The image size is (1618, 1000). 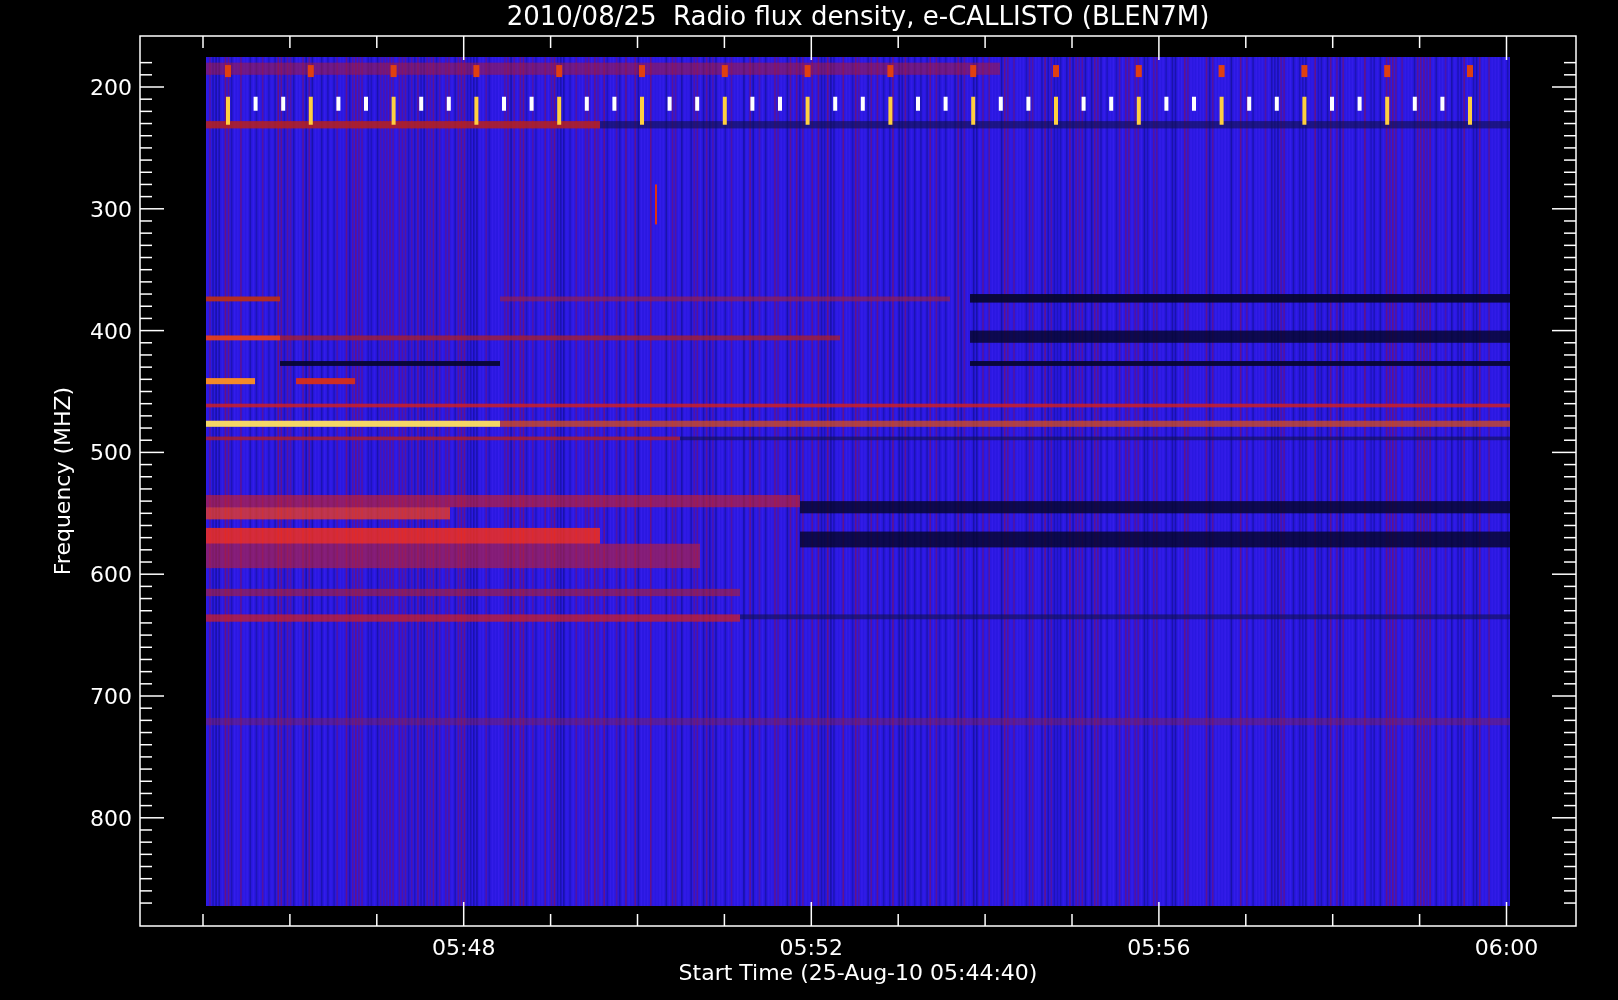 I want to click on chart-title: 2010/08/25 Radio flux density, e-CALLISTO (BLEN7M), so click(x=858, y=16).